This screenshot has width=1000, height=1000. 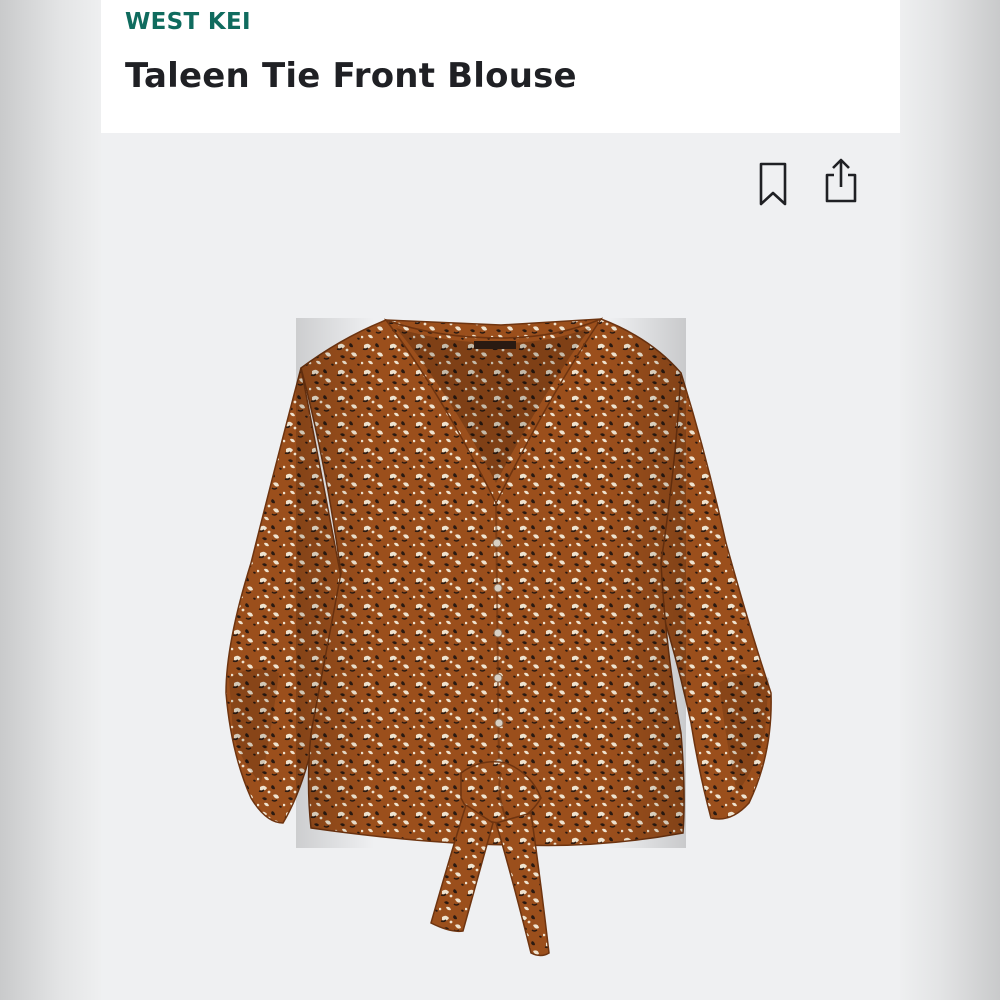 What do you see at coordinates (773, 184) in the screenshot?
I see `bookmark-icon` at bounding box center [773, 184].